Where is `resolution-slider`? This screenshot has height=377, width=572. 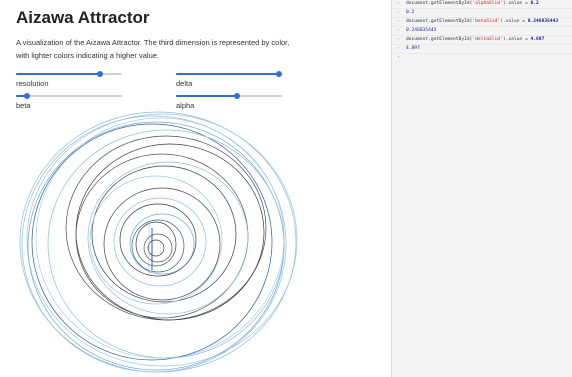 resolution-slider is located at coordinates (69, 74).